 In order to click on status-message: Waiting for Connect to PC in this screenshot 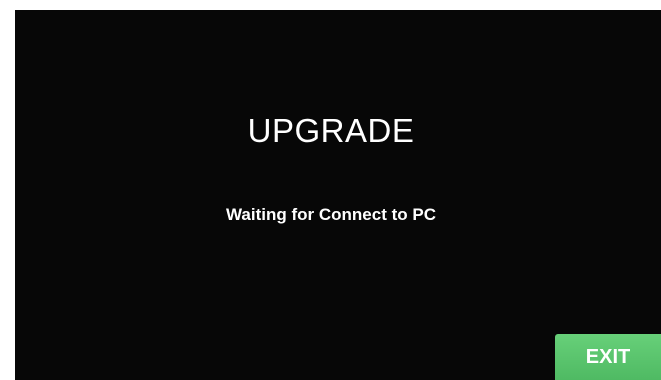, I will do `click(331, 214)`.